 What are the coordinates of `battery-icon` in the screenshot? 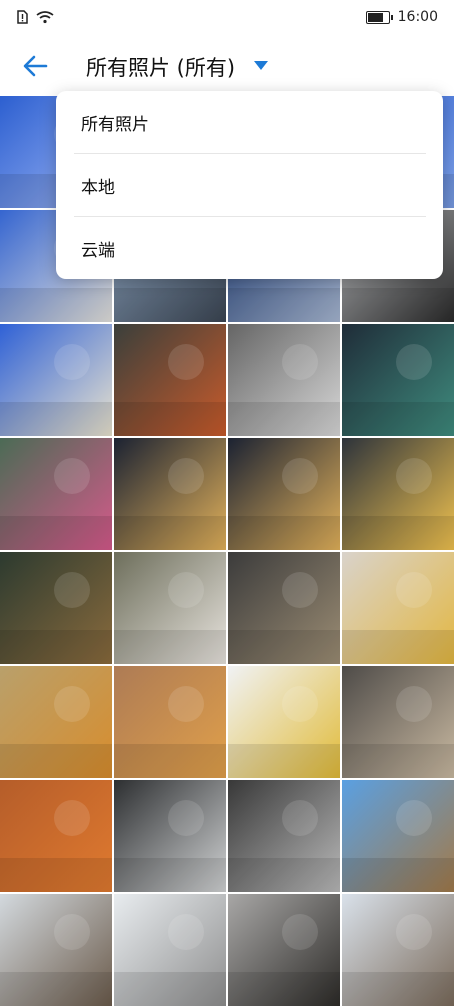 It's located at (379, 17).